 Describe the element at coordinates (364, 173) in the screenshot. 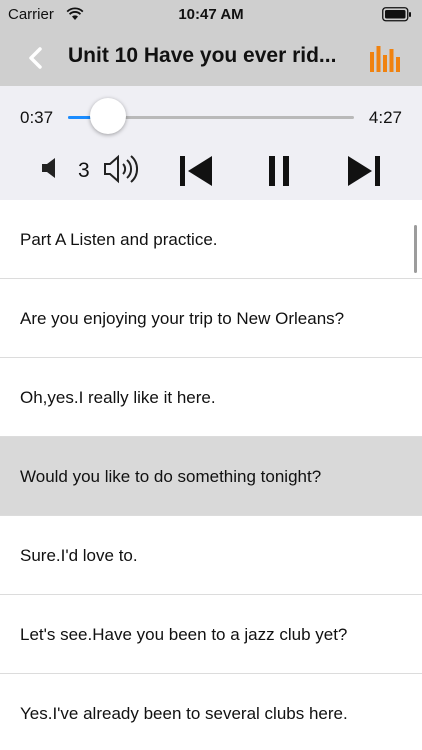

I see `next-track-button` at that location.